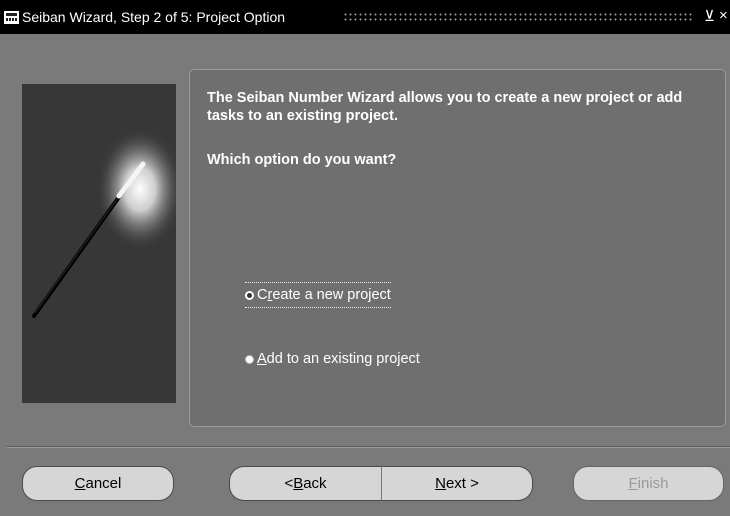 Image resolution: width=730 pixels, height=516 pixels. Describe the element at coordinates (338, 359) in the screenshot. I see `option-label-add: Add to an existing project` at that location.